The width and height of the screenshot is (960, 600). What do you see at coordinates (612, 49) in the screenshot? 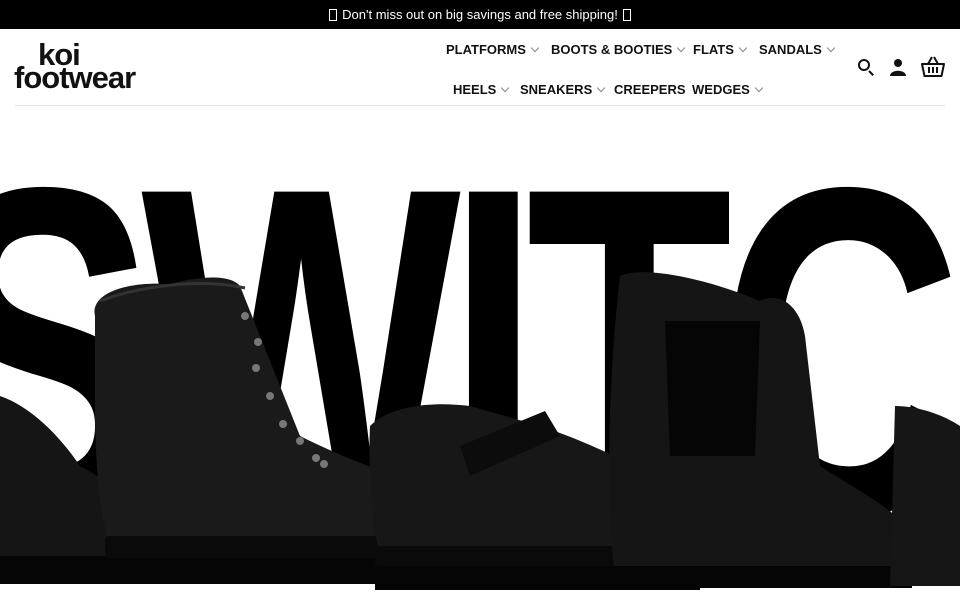
I see `nav-label: BOOTS & BOOTIES` at bounding box center [612, 49].